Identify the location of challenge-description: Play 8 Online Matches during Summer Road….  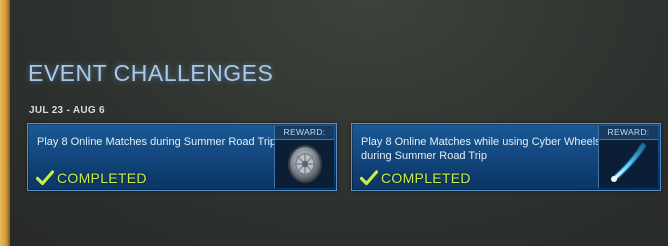
(157, 142).